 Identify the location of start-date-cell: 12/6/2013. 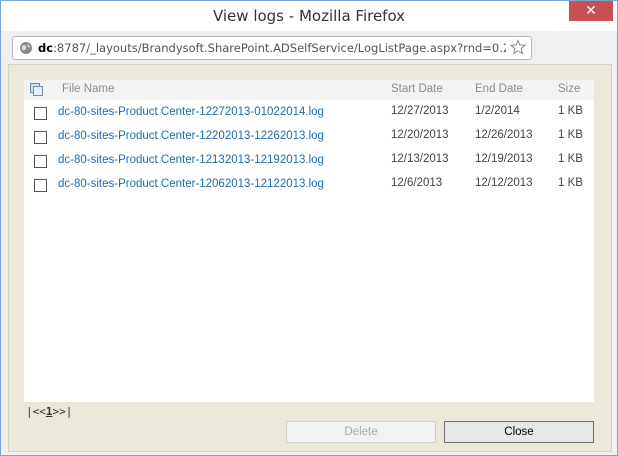
(417, 183).